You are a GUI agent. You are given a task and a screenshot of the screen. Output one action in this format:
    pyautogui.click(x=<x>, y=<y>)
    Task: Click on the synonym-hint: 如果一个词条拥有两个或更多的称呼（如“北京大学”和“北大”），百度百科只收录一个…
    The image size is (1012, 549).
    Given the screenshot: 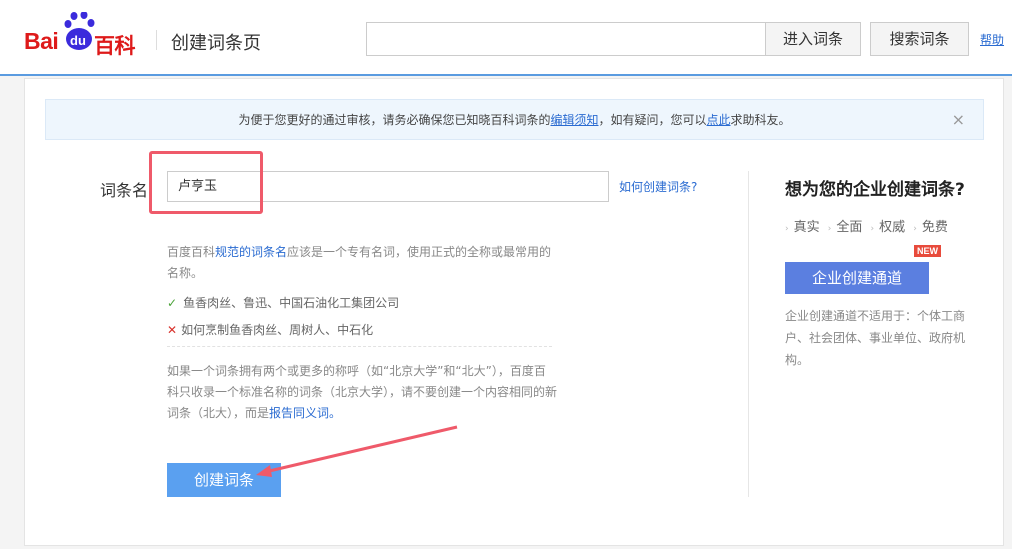 What is the action you would take?
    pyautogui.click(x=362, y=392)
    